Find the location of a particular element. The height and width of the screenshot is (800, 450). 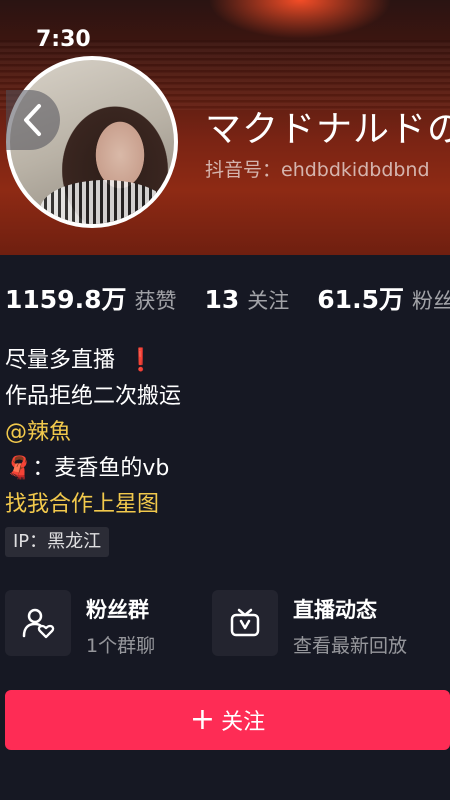

fans-group-subtitle: 1个群聊 is located at coordinates (121, 646).